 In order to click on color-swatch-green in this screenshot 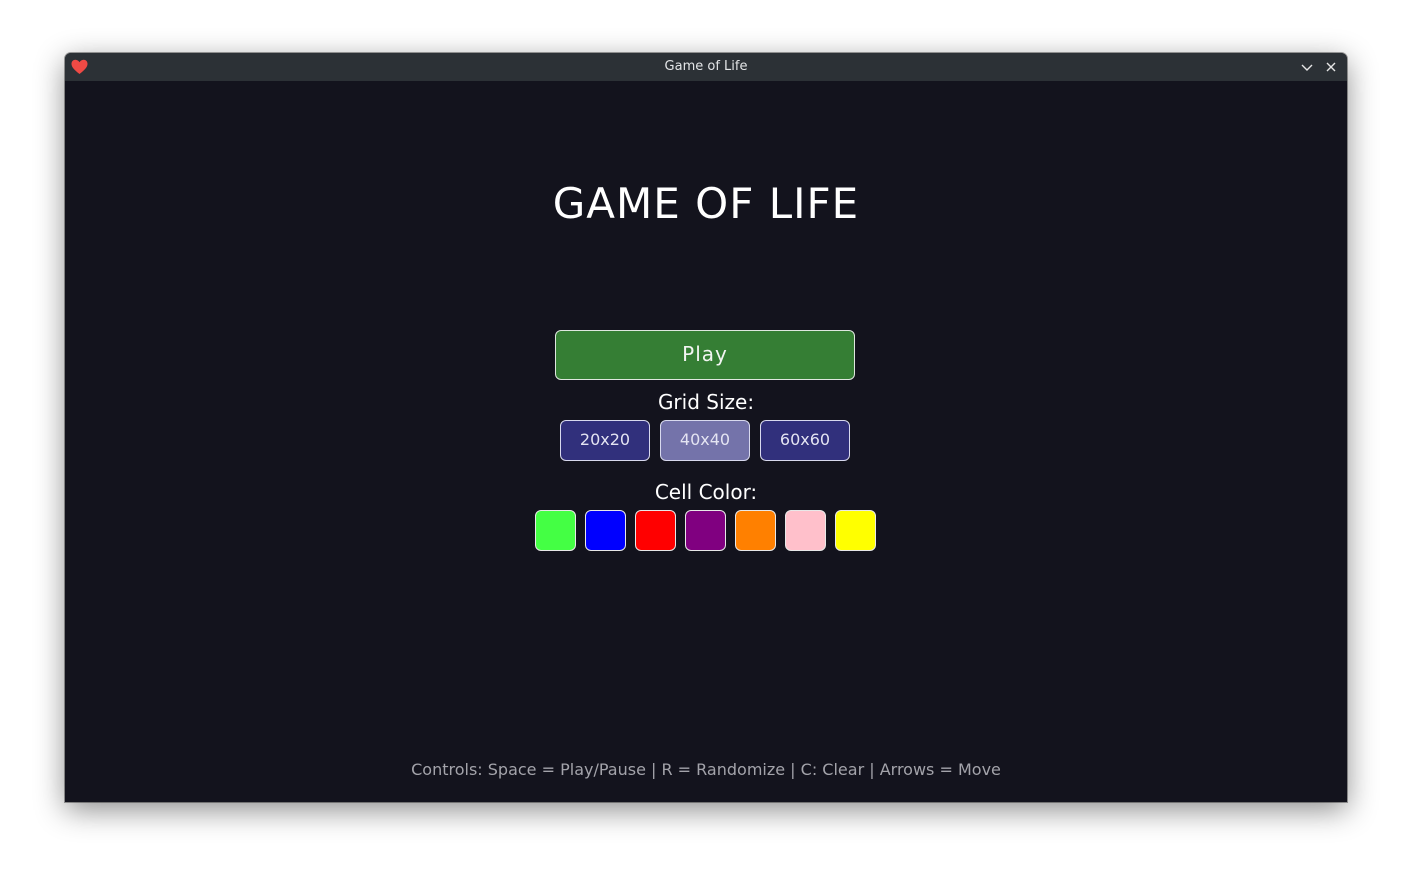, I will do `click(555, 530)`.